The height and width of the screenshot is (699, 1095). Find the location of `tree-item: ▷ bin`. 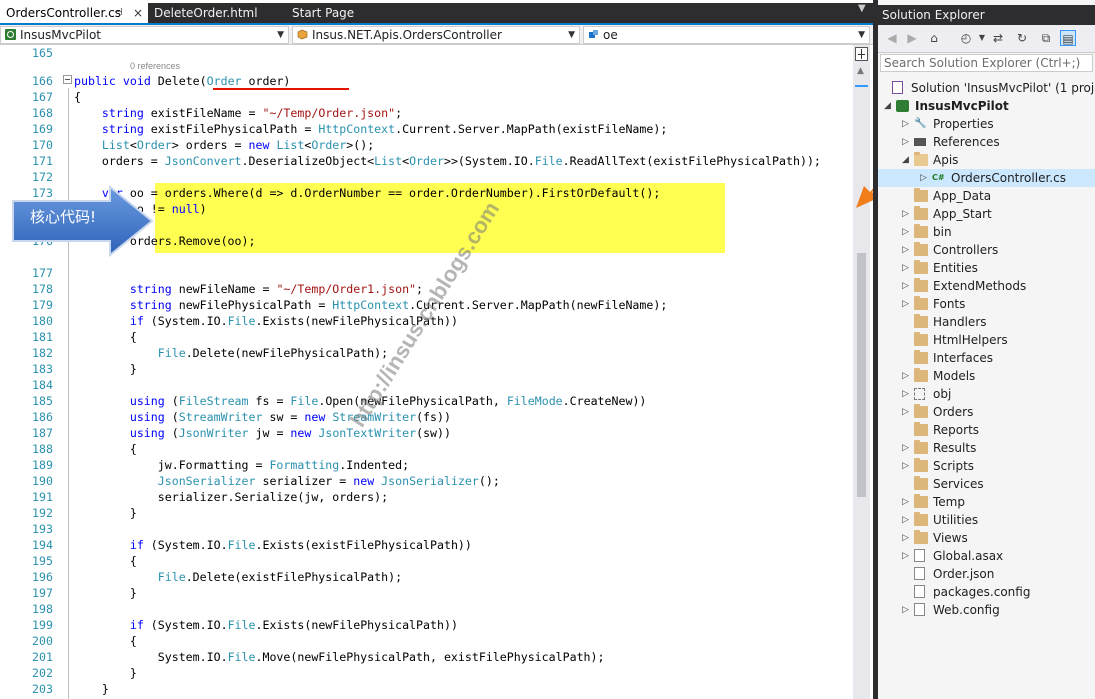

tree-item: ▷ bin is located at coordinates (986, 232).